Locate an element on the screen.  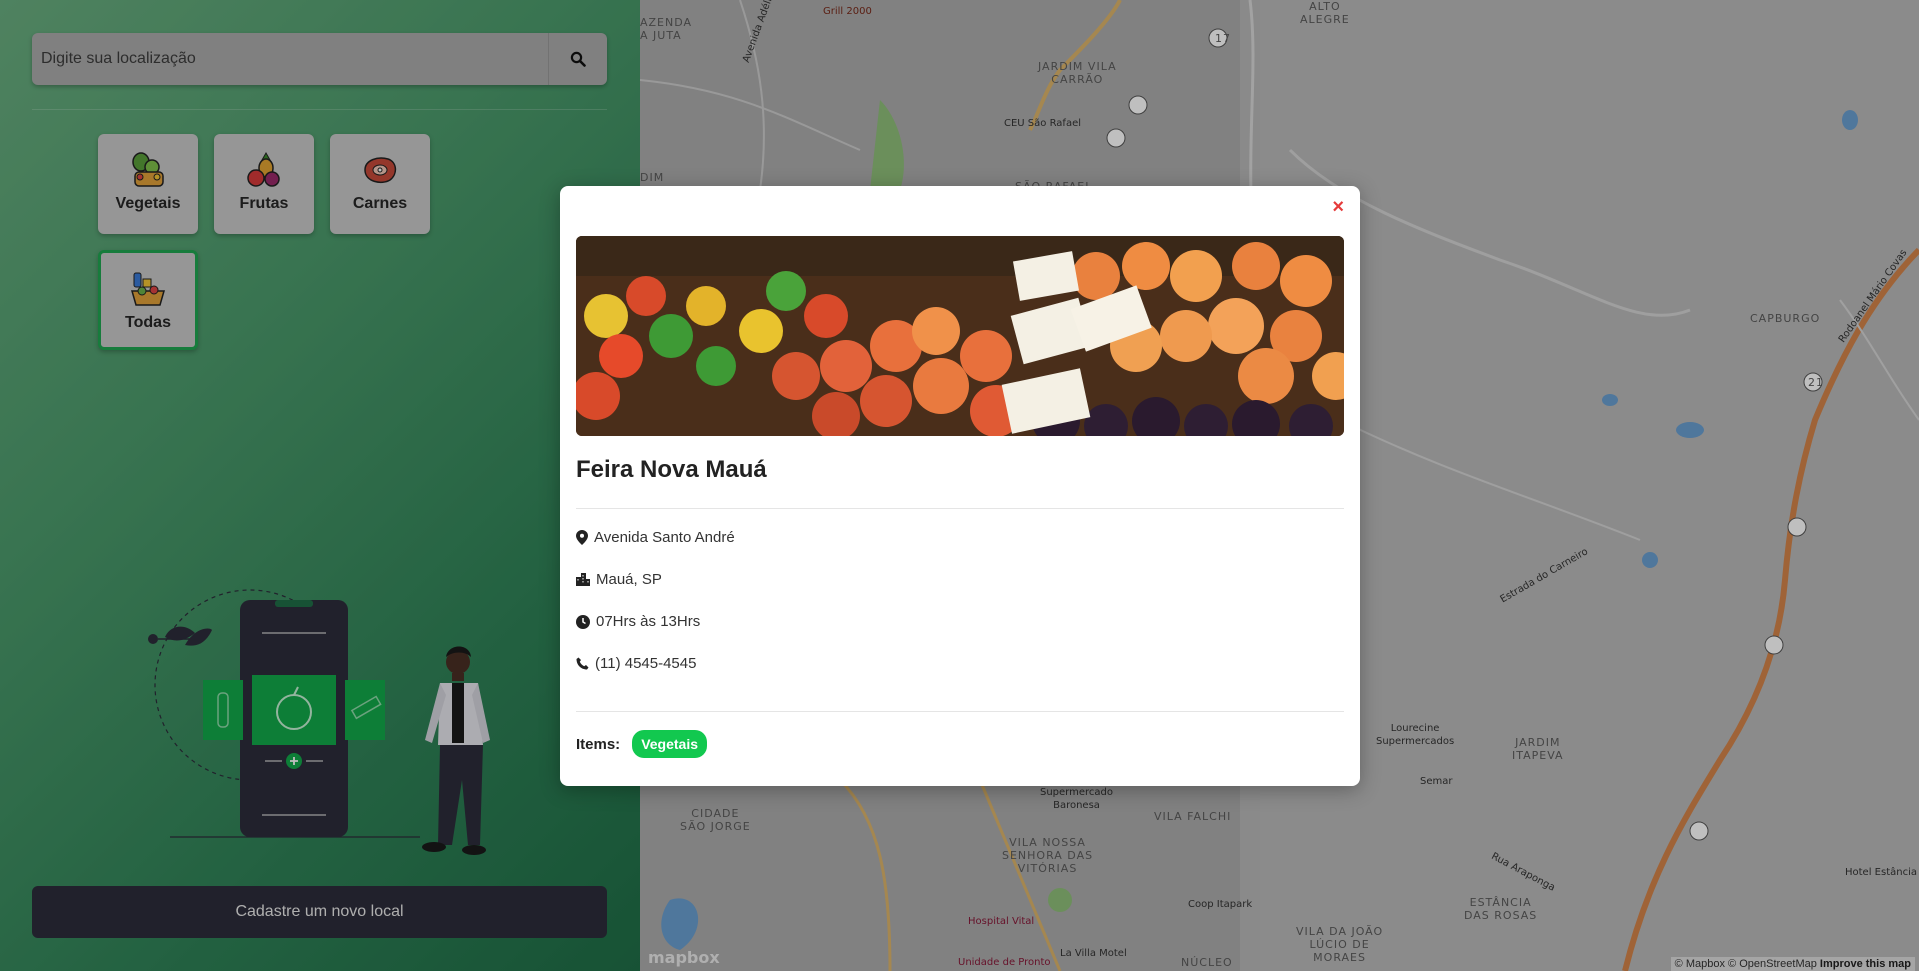
address-row: Avenida Santo André is located at coordinates (655, 537).